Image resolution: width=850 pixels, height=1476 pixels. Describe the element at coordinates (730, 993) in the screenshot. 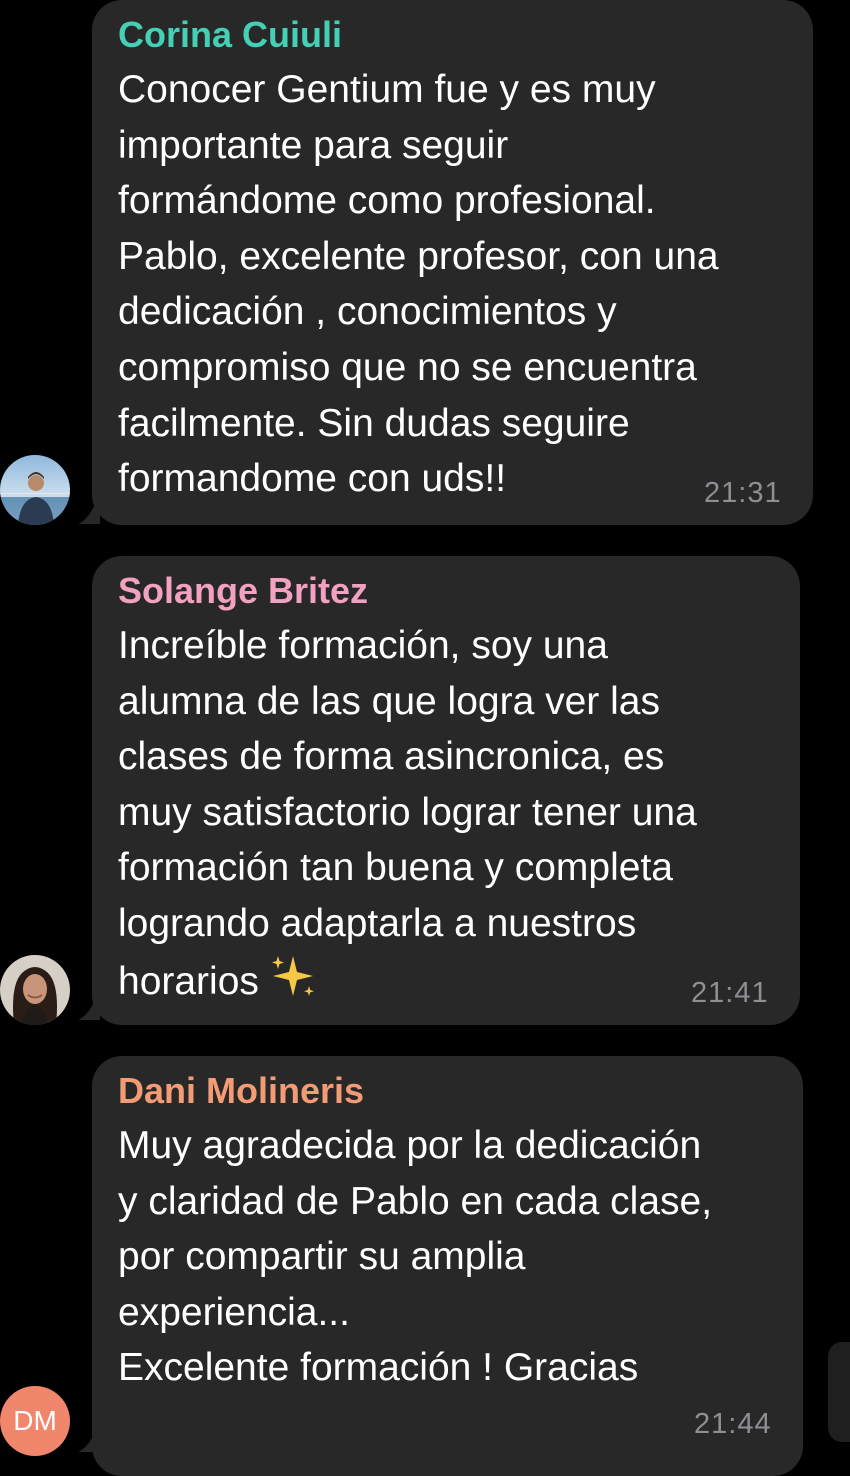

I see `message-time: 21:41` at that location.